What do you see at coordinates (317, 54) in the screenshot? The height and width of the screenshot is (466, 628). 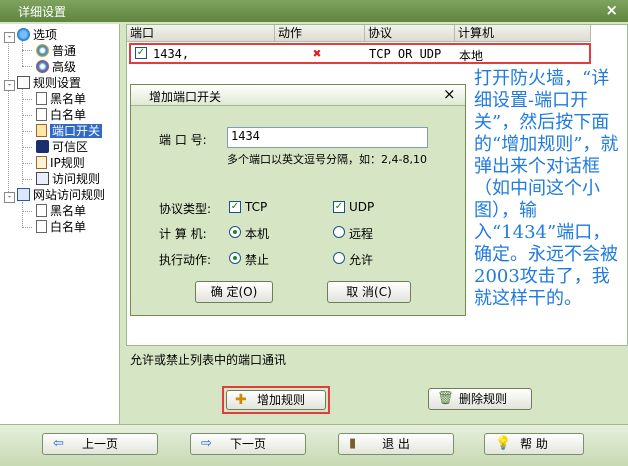 I see `red-x-icon: ✖` at bounding box center [317, 54].